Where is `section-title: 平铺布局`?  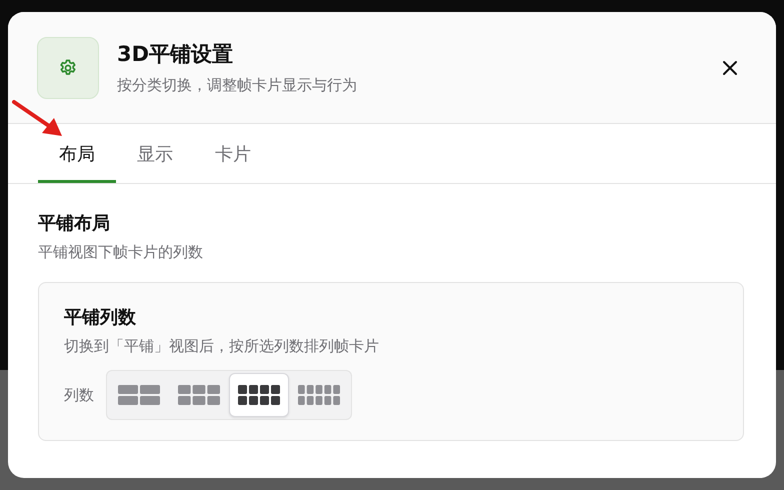 section-title: 平铺布局 is located at coordinates (74, 223).